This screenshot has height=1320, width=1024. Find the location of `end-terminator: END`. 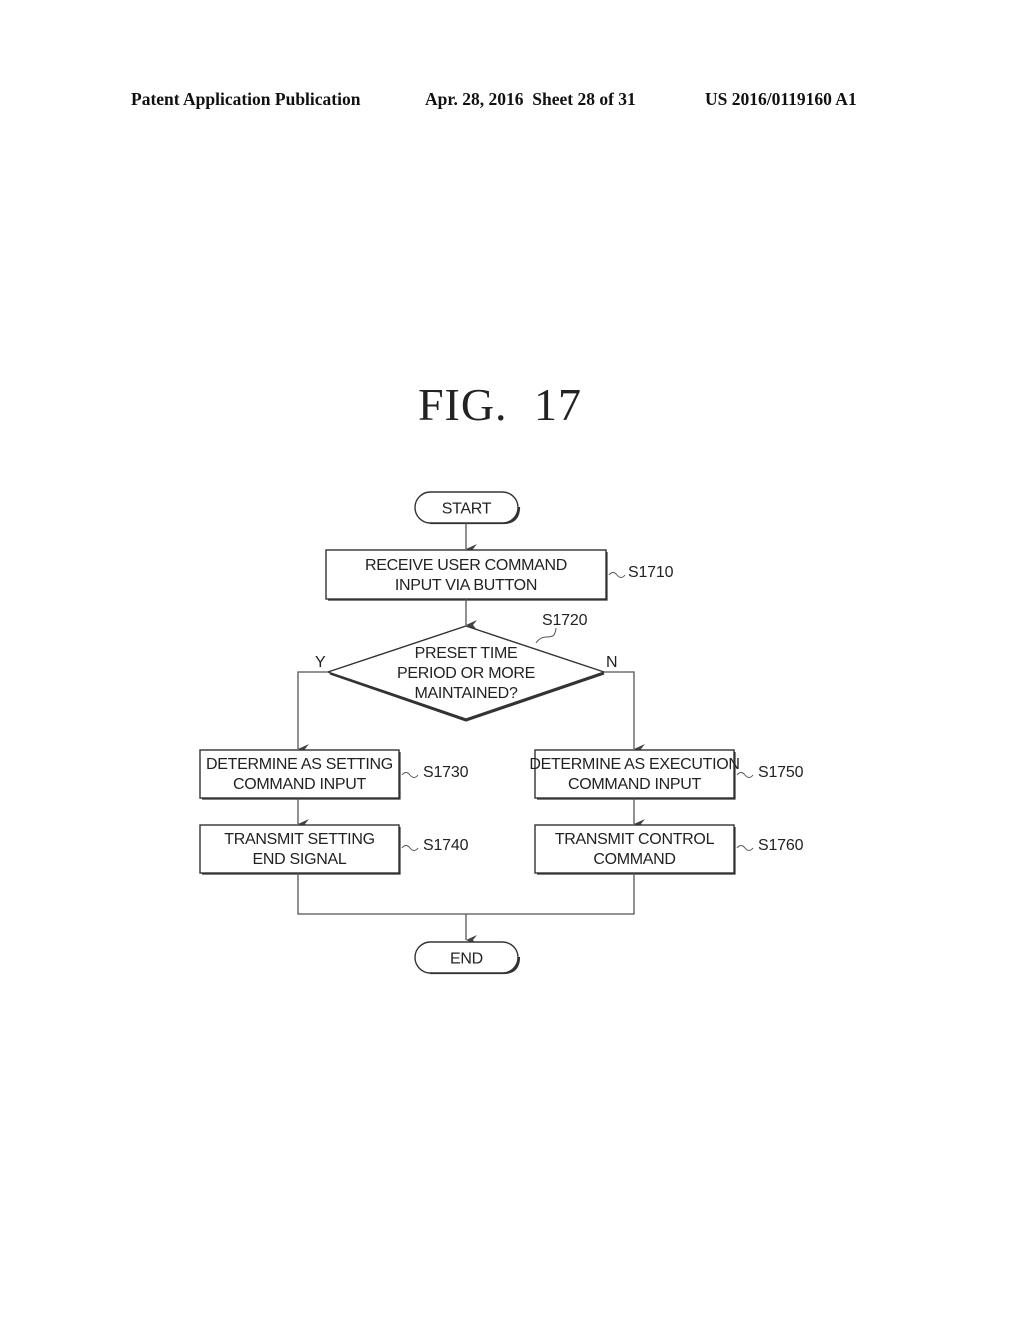

end-terminator: END is located at coordinates (467, 958).